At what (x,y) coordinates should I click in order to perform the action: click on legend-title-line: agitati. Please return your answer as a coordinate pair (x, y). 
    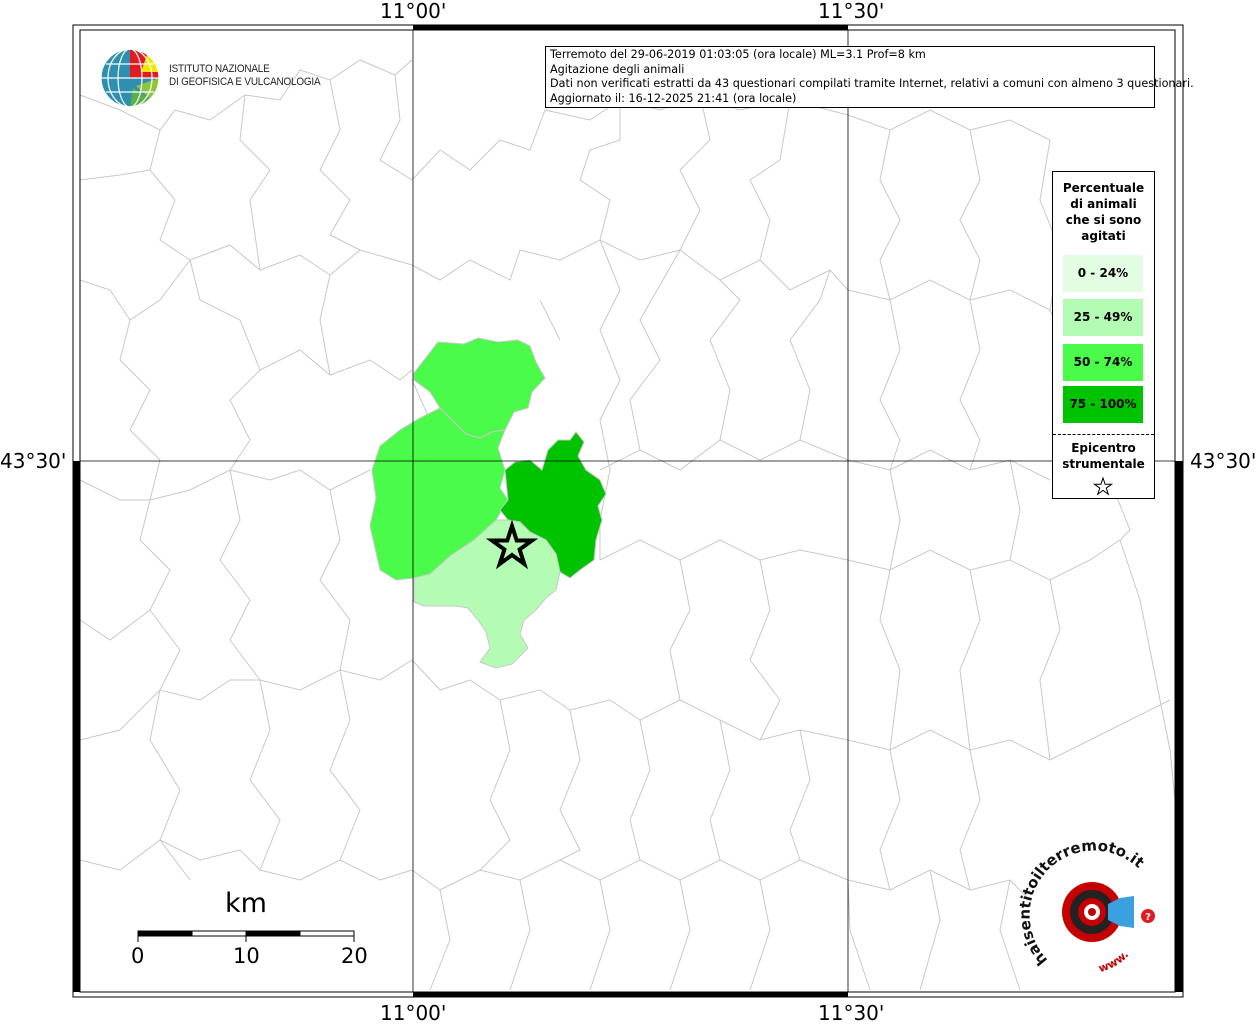
    Looking at the image, I should click on (1103, 236).